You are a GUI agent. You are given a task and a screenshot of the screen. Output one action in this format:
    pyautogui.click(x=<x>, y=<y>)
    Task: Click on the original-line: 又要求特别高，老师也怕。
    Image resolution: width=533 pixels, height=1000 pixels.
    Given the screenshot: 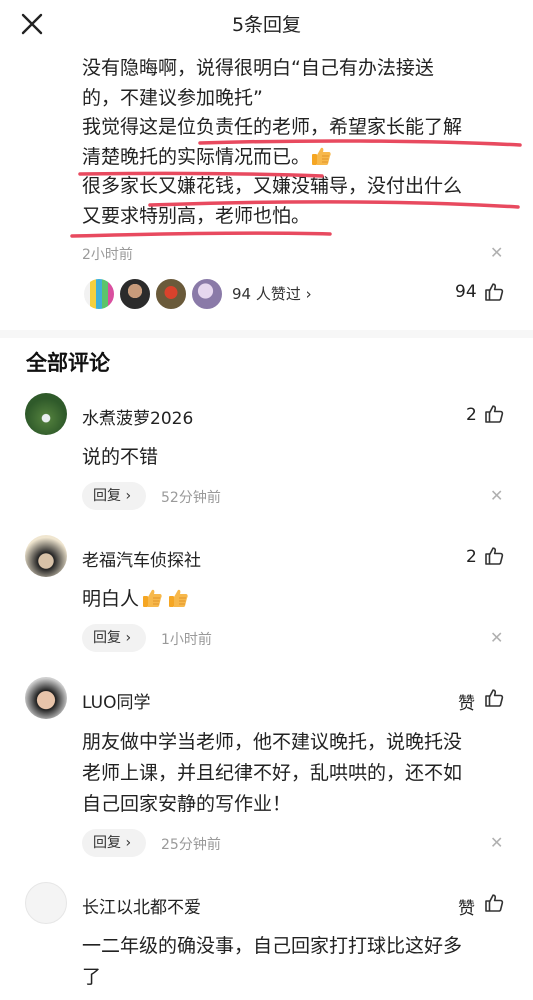 What is the action you would take?
    pyautogui.click(x=196, y=215)
    